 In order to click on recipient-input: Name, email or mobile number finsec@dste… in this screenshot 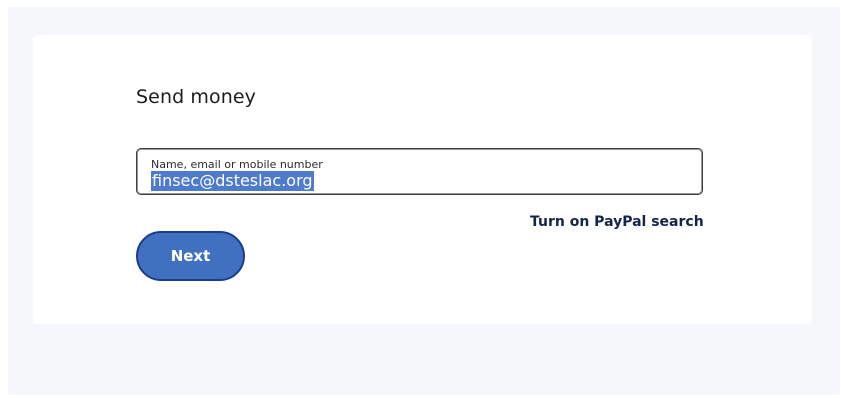, I will do `click(419, 171)`.